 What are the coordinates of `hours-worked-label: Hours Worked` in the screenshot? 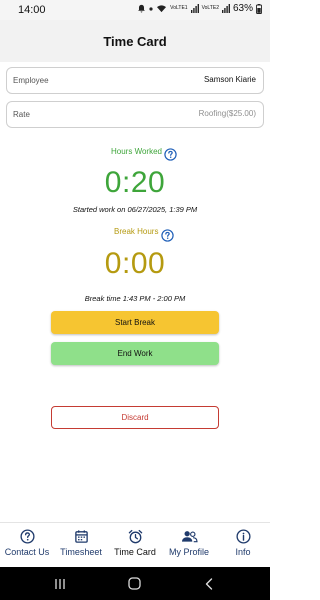 It's located at (136, 151).